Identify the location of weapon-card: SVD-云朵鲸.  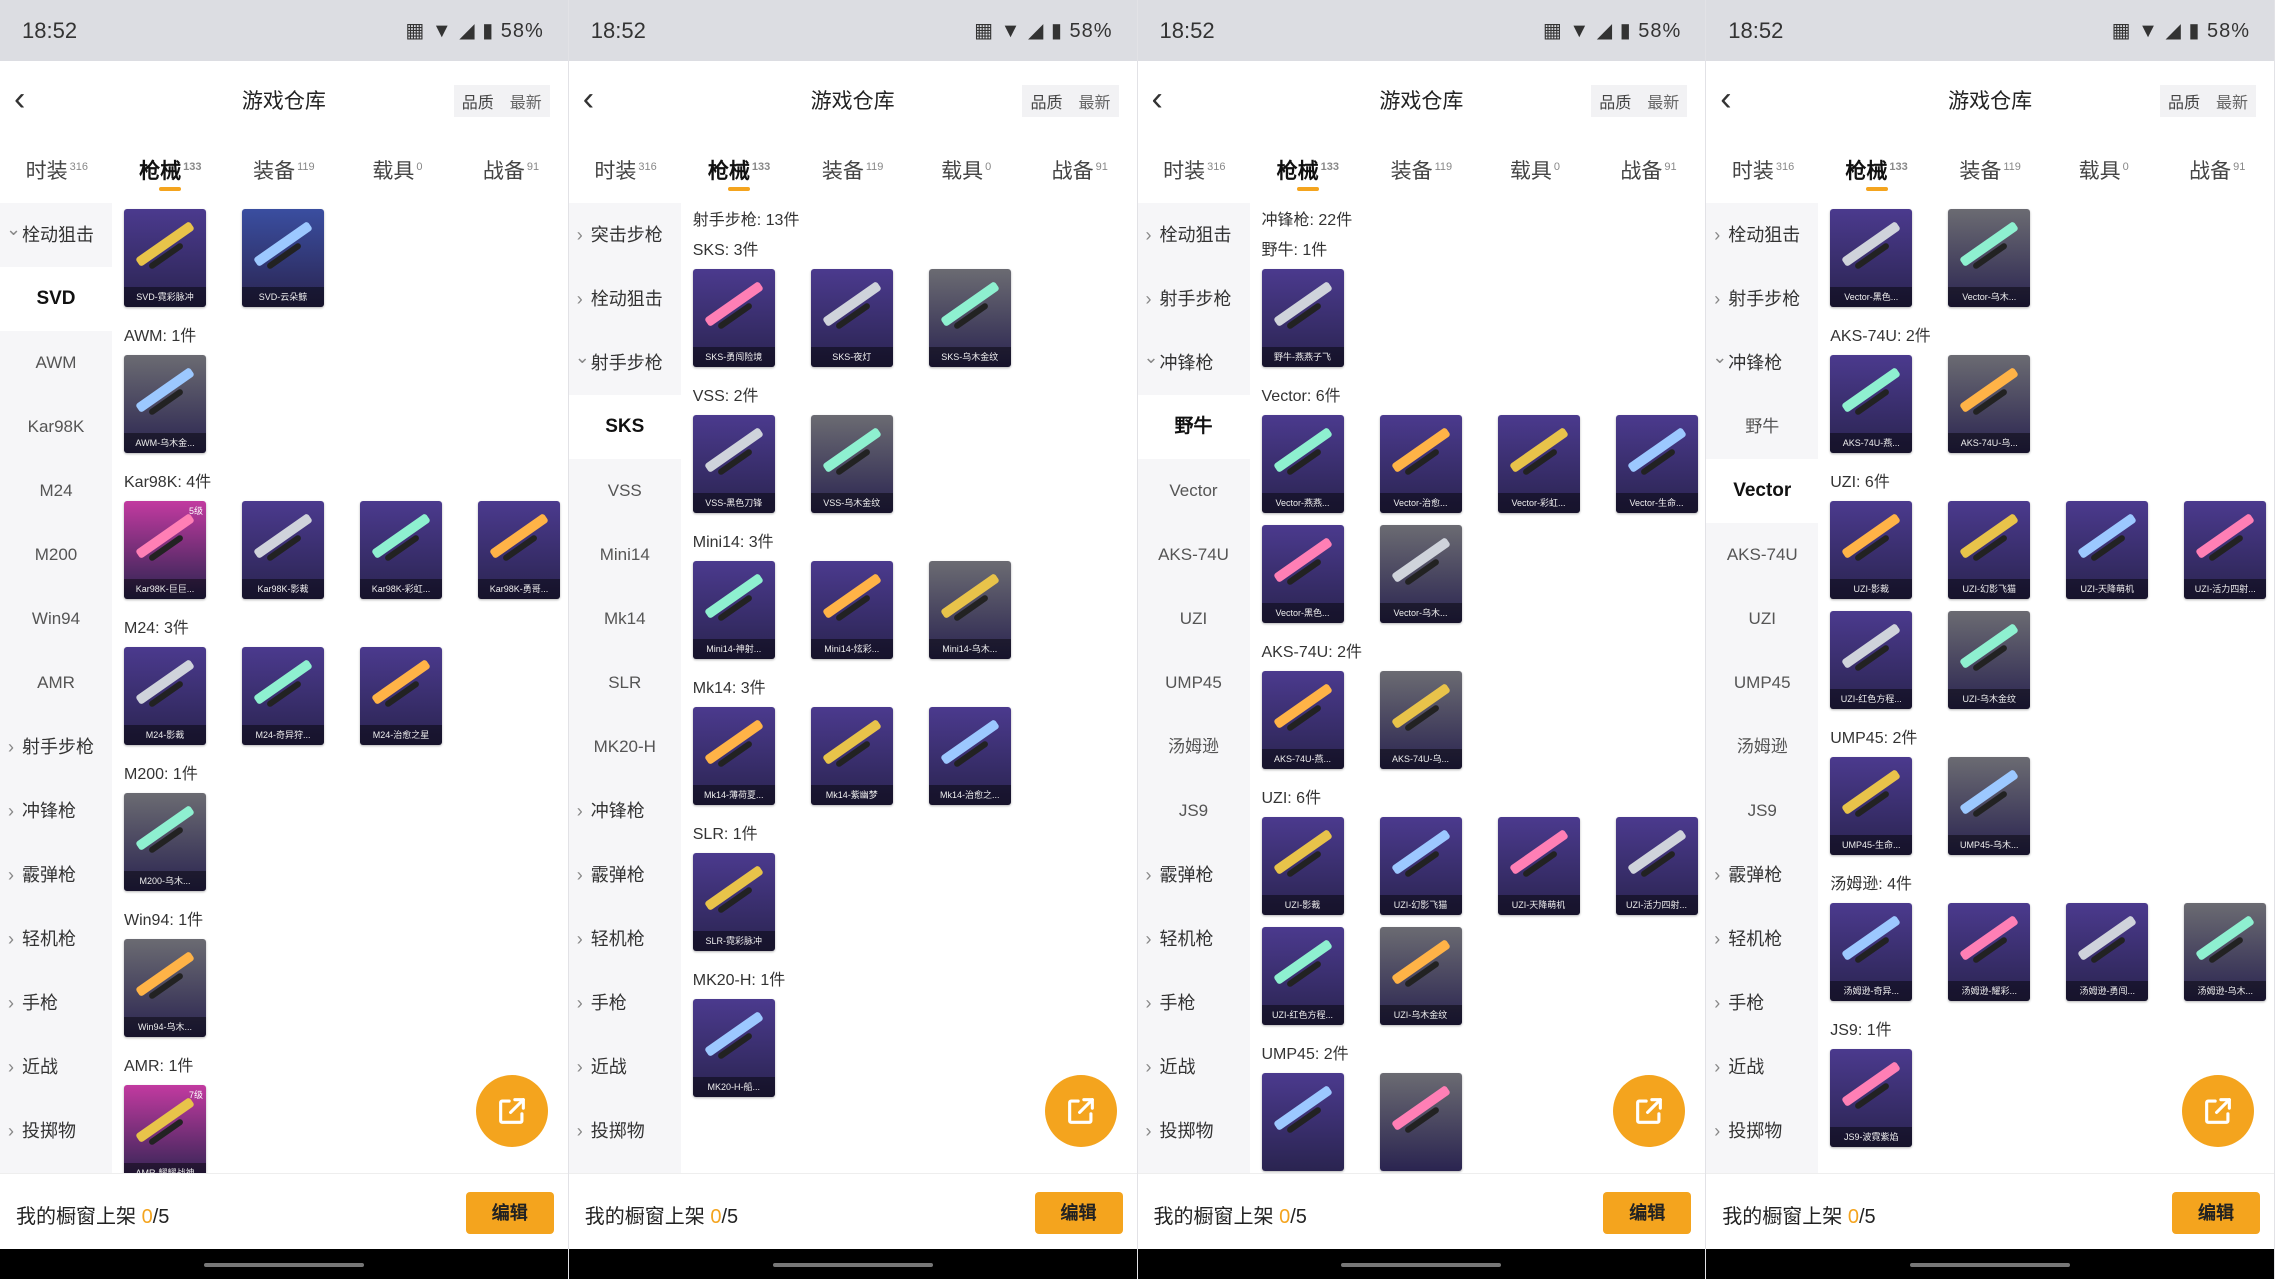
(283, 258).